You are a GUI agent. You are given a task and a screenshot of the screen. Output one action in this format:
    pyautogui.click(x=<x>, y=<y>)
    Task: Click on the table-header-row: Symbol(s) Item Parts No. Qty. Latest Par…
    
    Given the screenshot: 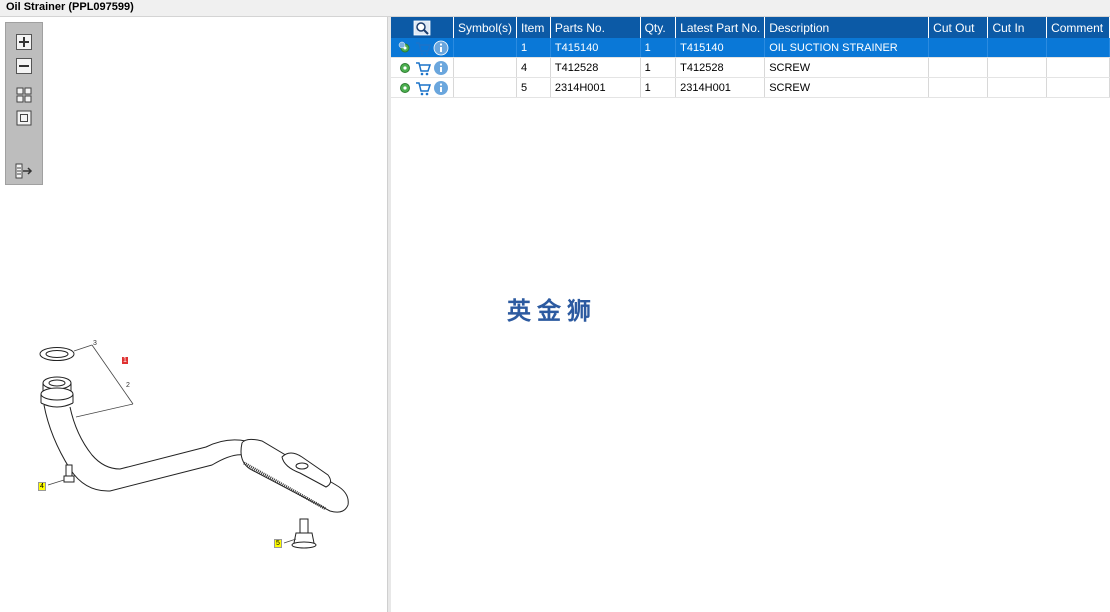 What is the action you would take?
    pyautogui.click(x=750, y=27)
    